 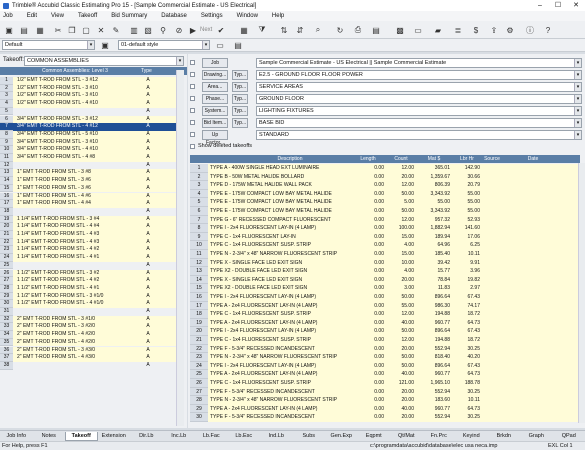 I want to click on field-combo: STANDARD ▾, so click(x=419, y=135).